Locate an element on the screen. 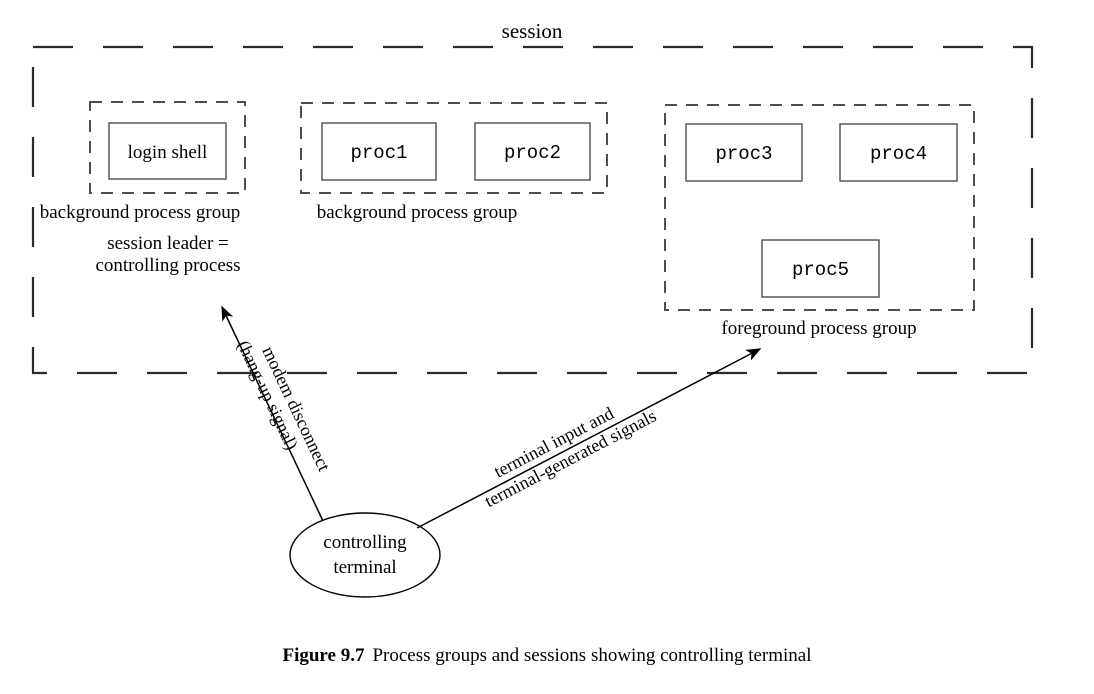 This screenshot has height=694, width=1094. session-title: session is located at coordinates (532, 31).